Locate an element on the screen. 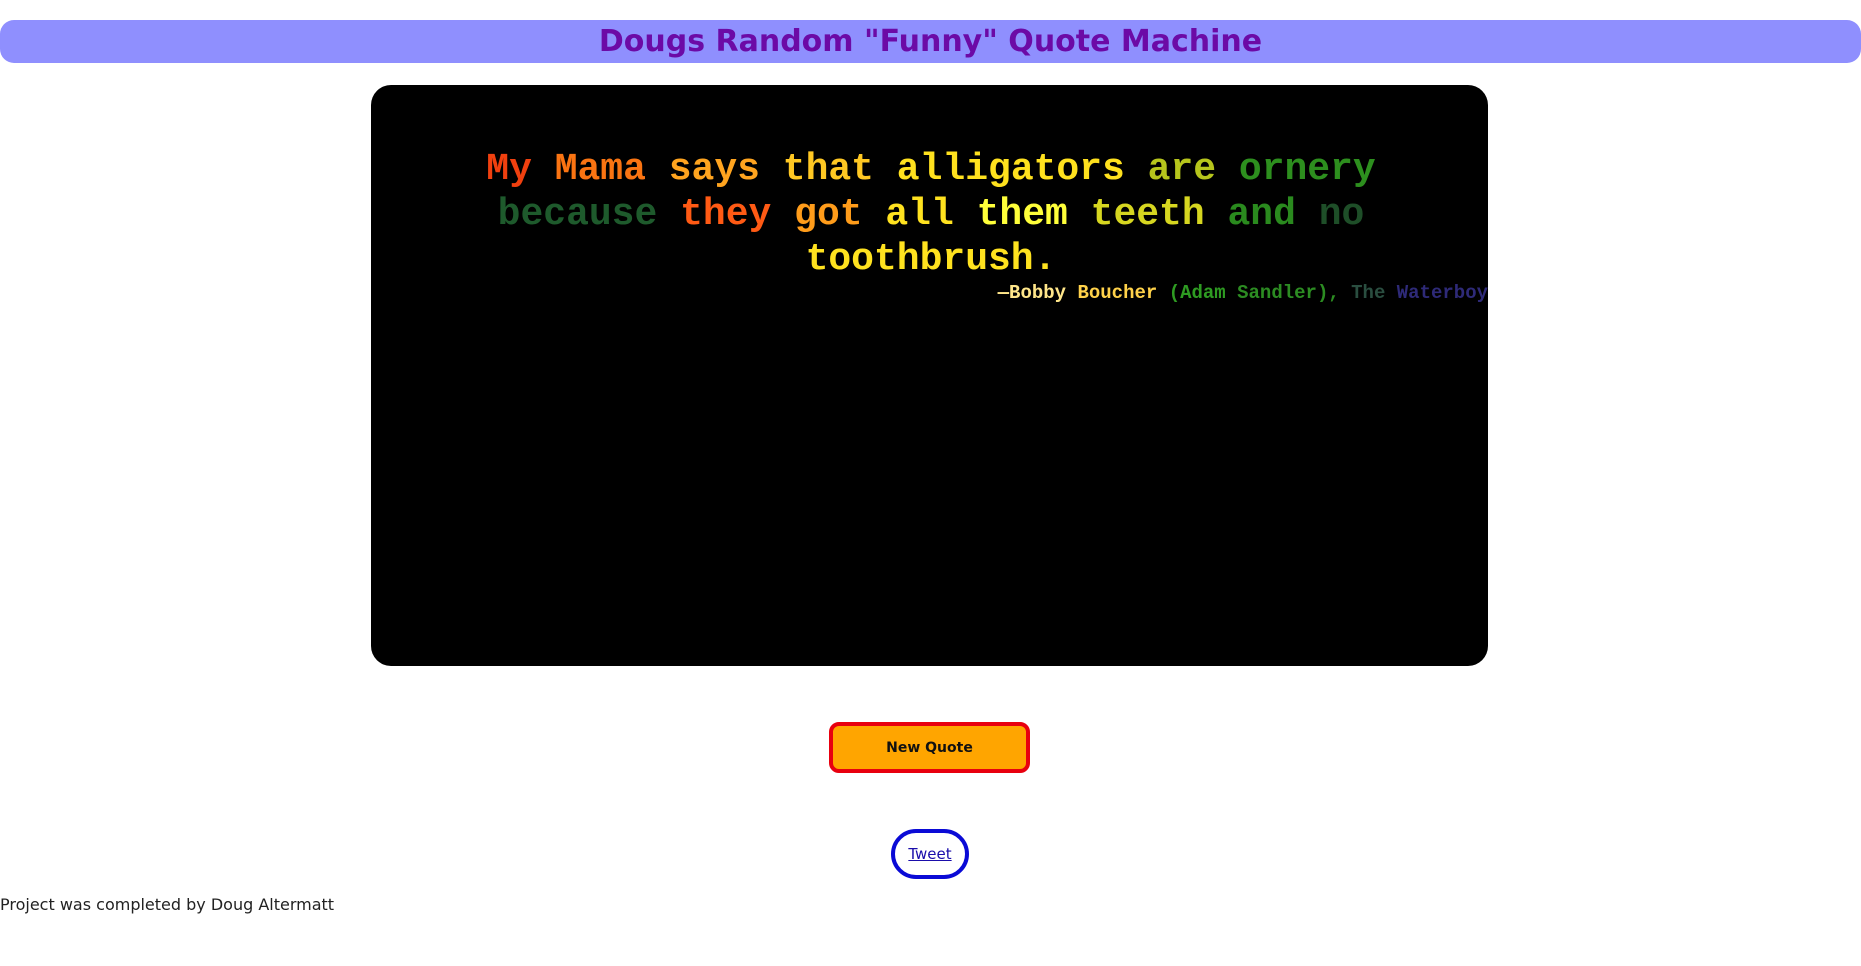 The image size is (1861, 966). quote-word: My is located at coordinates (509, 169).